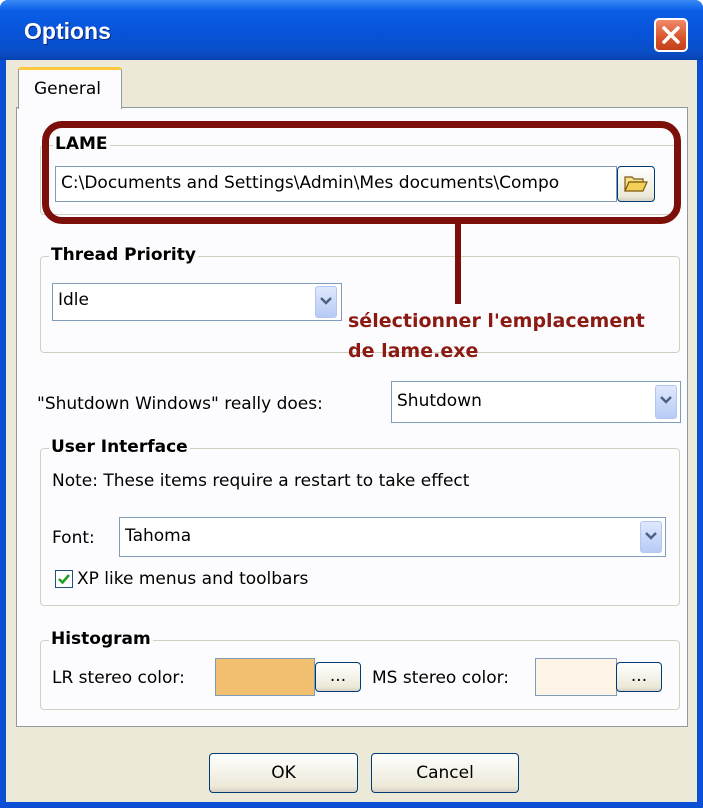 The height and width of the screenshot is (808, 703). Describe the element at coordinates (536, 402) in the screenshot. I see `shutdown-select: Shutdown` at that location.